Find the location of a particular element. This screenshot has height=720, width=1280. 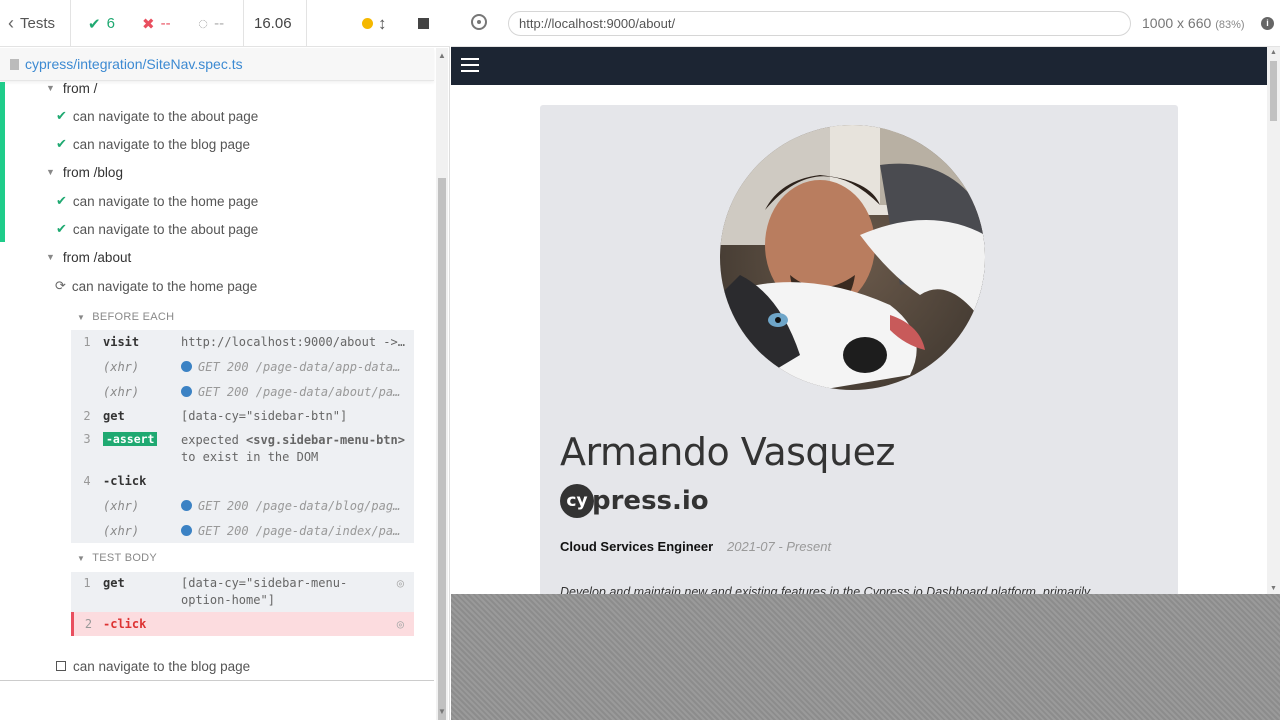

command-row: 2 get [data-cy="sidebar-btn"] is located at coordinates (242, 416).